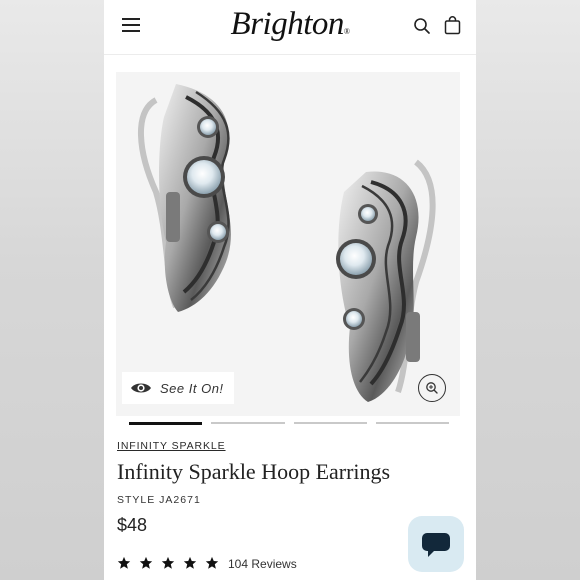  I want to click on chat-button, so click(436, 544).